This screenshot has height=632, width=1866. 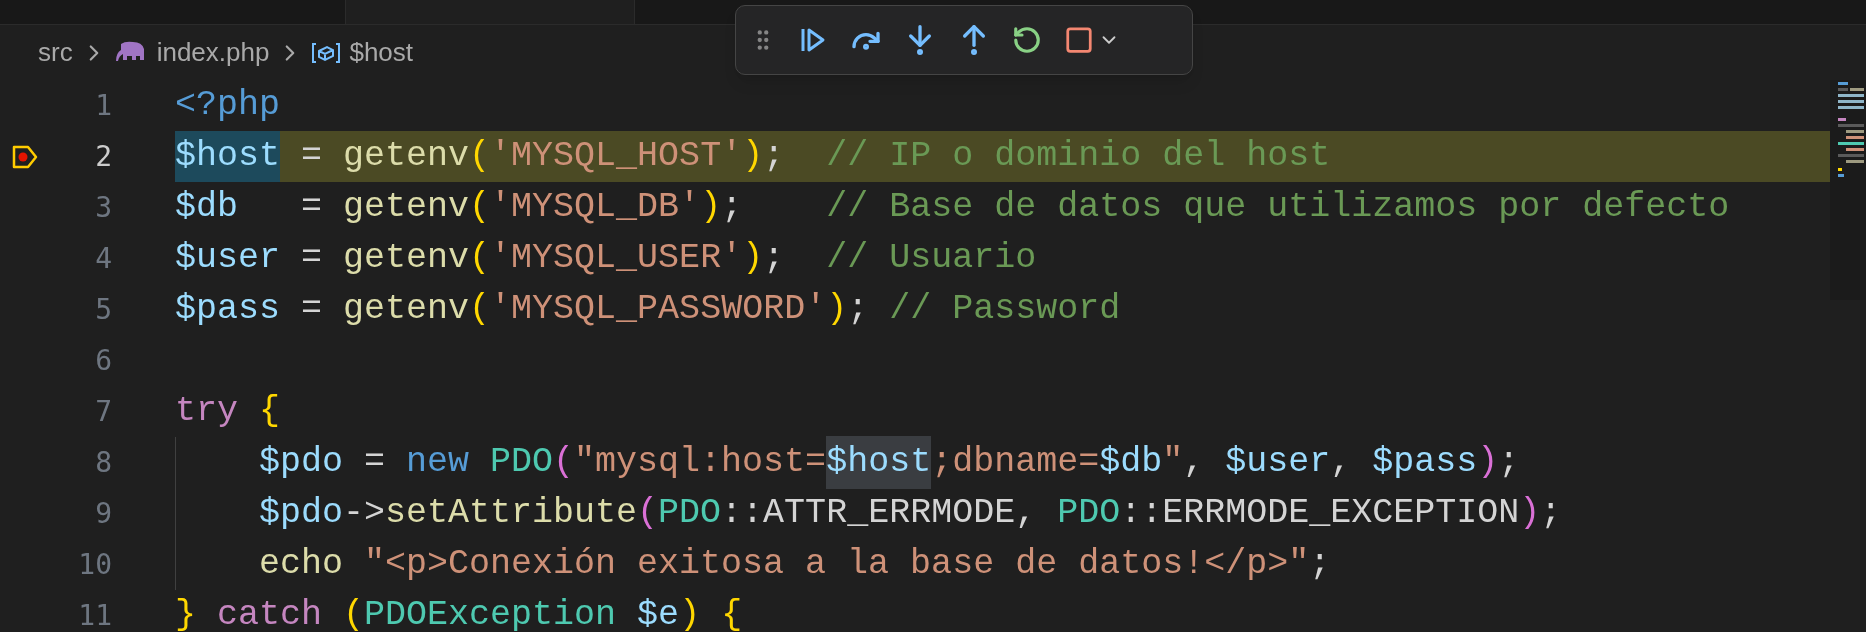 What do you see at coordinates (1848, 190) in the screenshot?
I see `minimap` at bounding box center [1848, 190].